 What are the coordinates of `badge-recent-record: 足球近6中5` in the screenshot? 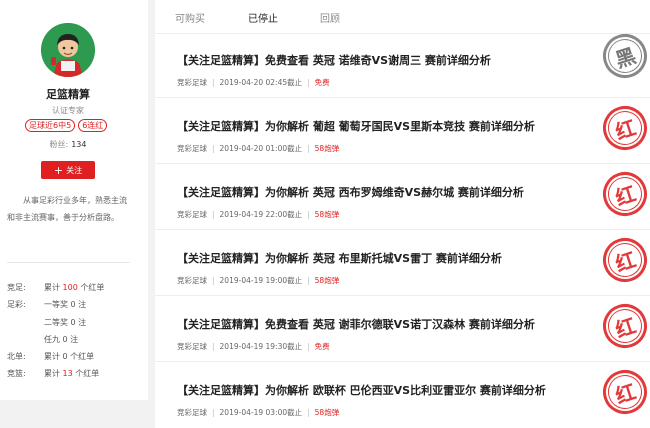 It's located at (50, 125).